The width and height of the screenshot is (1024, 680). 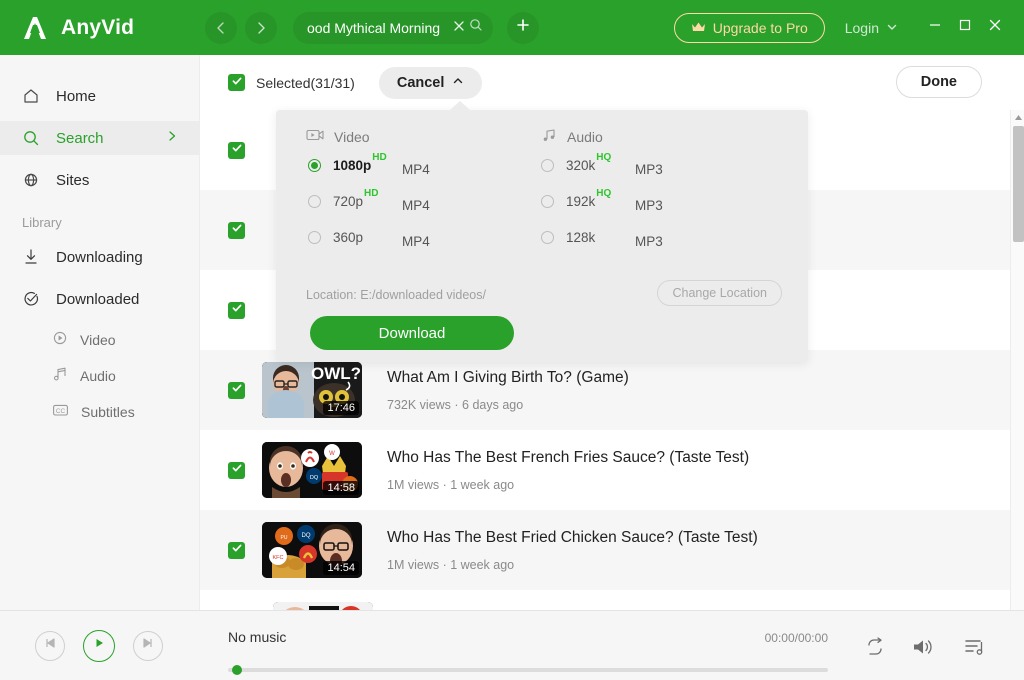 I want to click on sidebar-group-library: Library, so click(x=42, y=222).